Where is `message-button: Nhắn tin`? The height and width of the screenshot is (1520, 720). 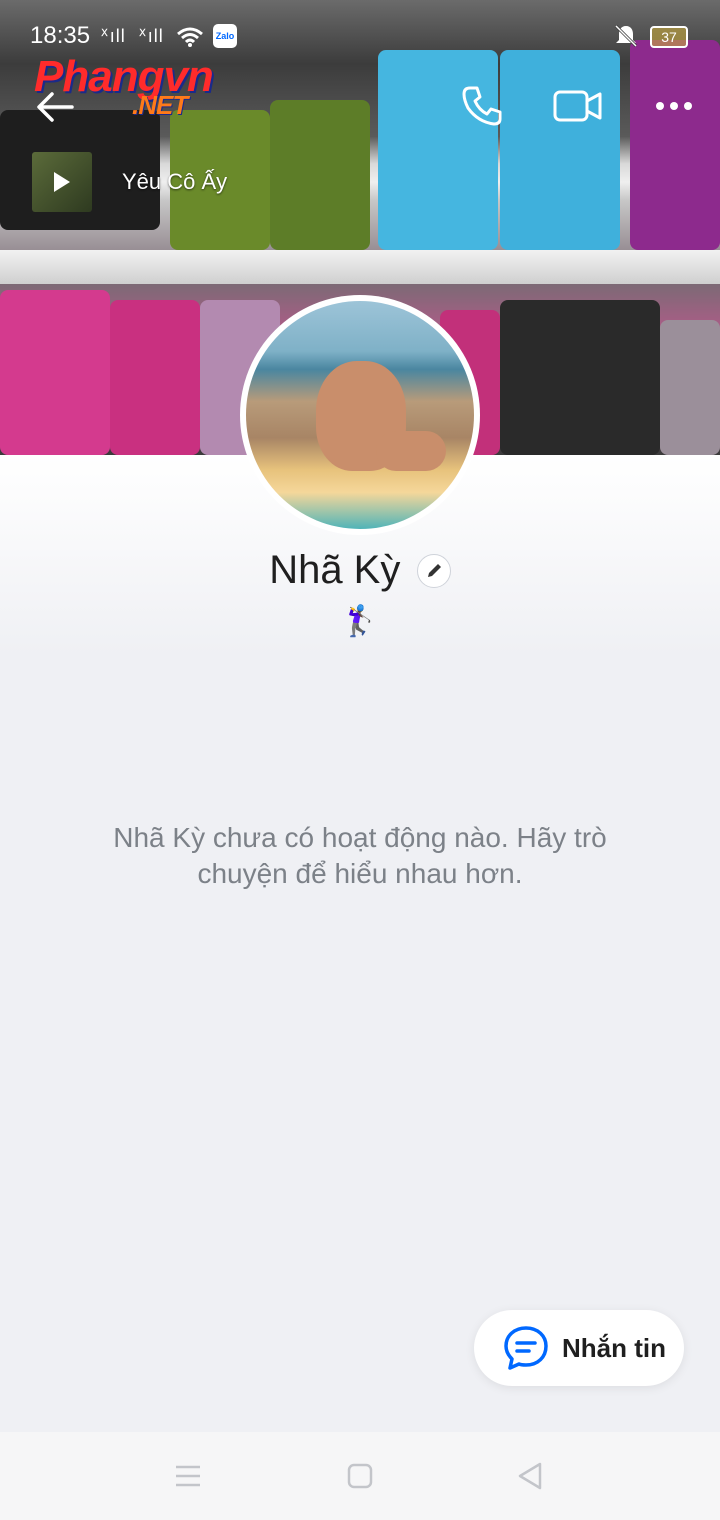 message-button: Nhắn tin is located at coordinates (579, 1348).